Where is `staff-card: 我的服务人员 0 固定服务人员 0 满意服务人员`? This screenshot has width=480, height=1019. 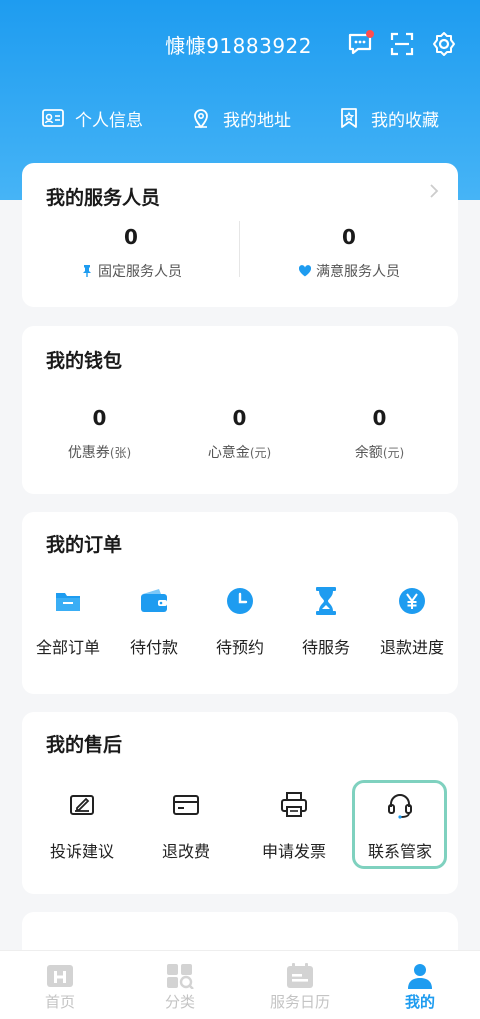
staff-card: 我的服务人员 0 固定服务人员 0 满意服务人员 is located at coordinates (240, 235).